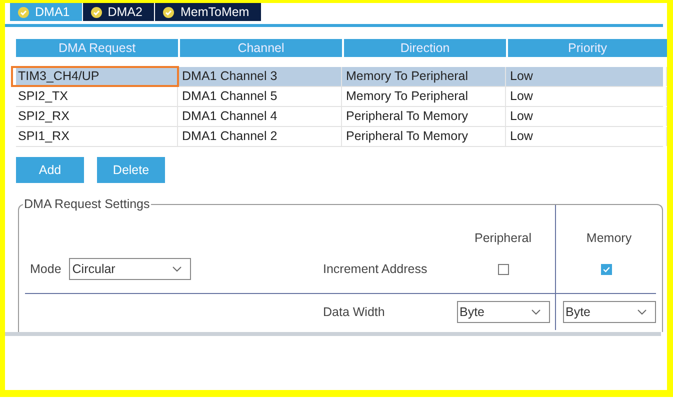 This screenshot has height=402, width=673. What do you see at coordinates (503, 238) in the screenshot?
I see `column-heading: Peripheral` at bounding box center [503, 238].